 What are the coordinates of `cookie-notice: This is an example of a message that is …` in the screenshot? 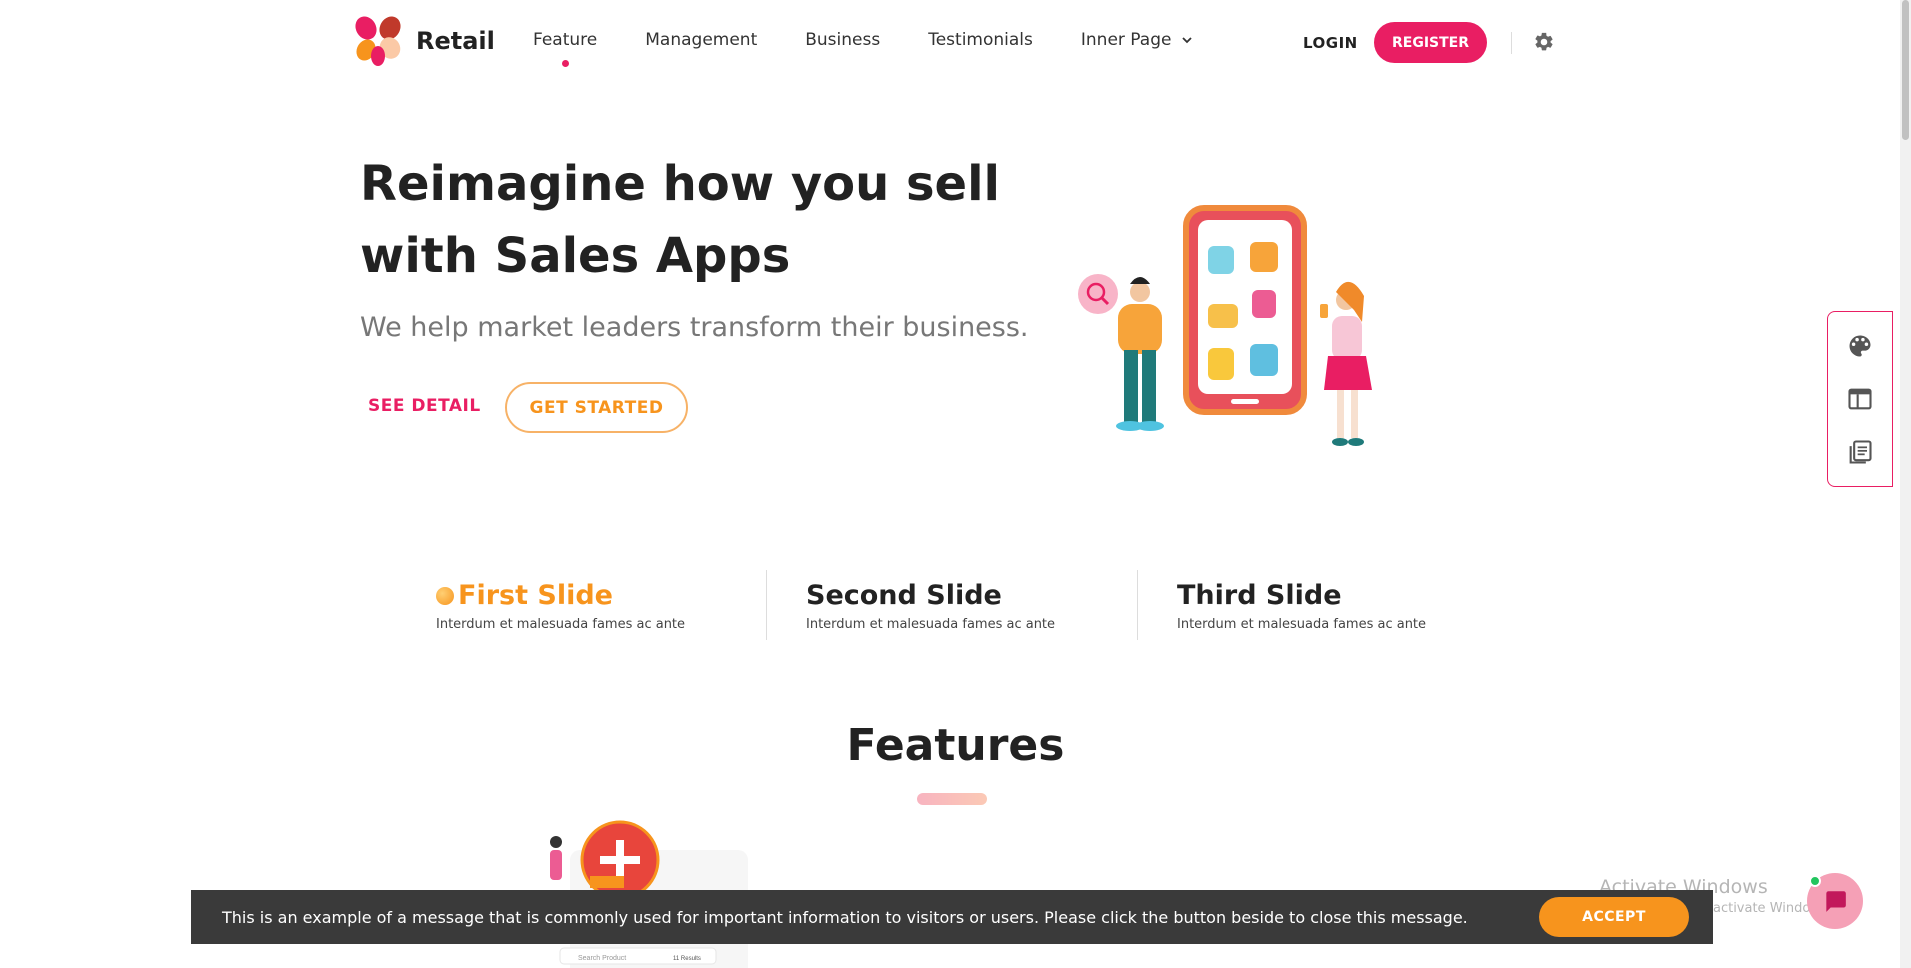 It's located at (952, 917).